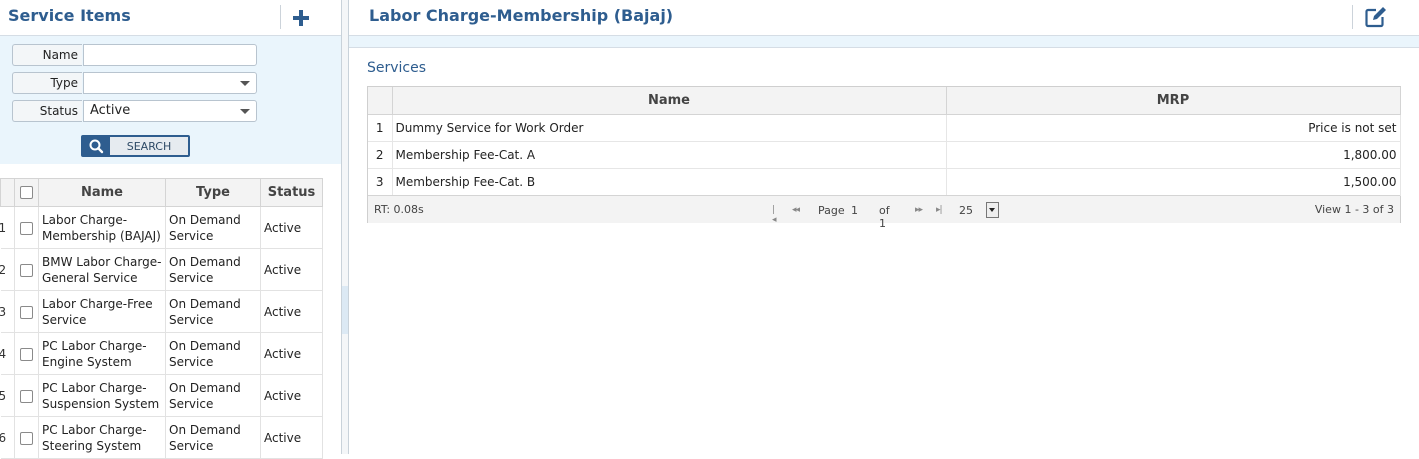  What do you see at coordinates (170, 83) in the screenshot?
I see `type-filter-select` at bounding box center [170, 83].